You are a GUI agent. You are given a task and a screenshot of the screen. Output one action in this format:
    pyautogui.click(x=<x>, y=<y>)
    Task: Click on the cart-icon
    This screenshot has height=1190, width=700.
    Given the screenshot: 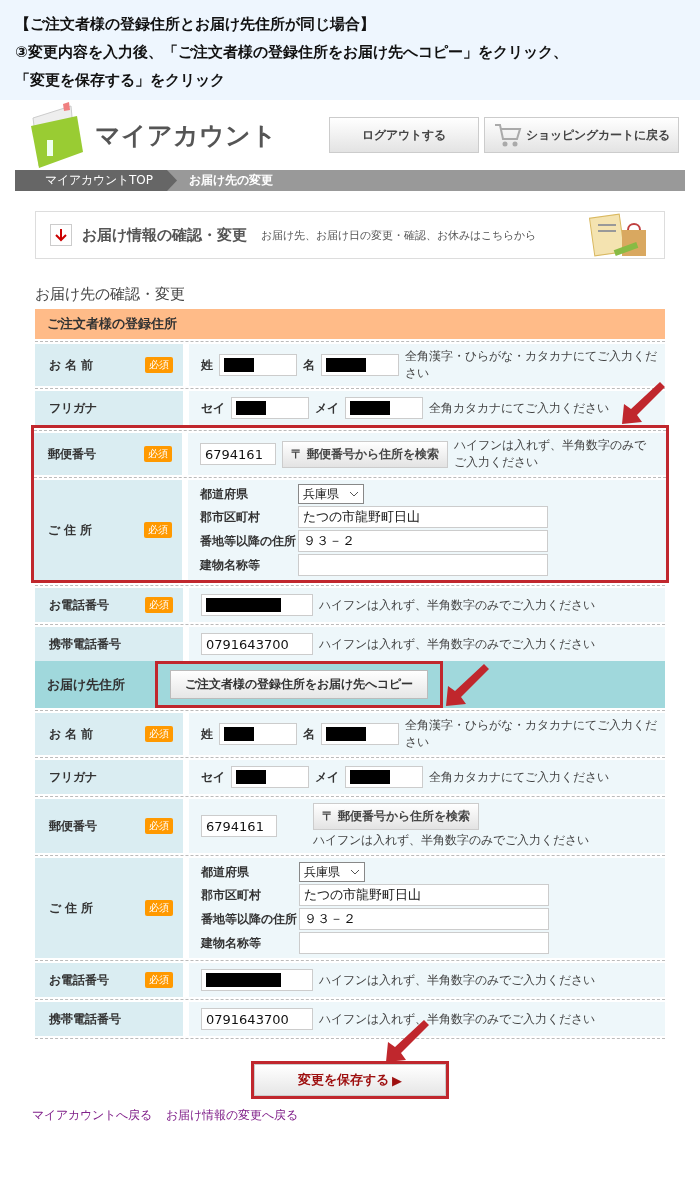 What is the action you would take?
    pyautogui.click(x=508, y=135)
    